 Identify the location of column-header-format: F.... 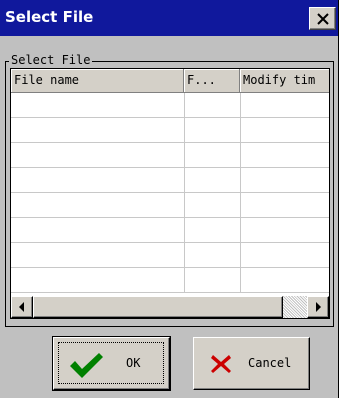
(212, 80).